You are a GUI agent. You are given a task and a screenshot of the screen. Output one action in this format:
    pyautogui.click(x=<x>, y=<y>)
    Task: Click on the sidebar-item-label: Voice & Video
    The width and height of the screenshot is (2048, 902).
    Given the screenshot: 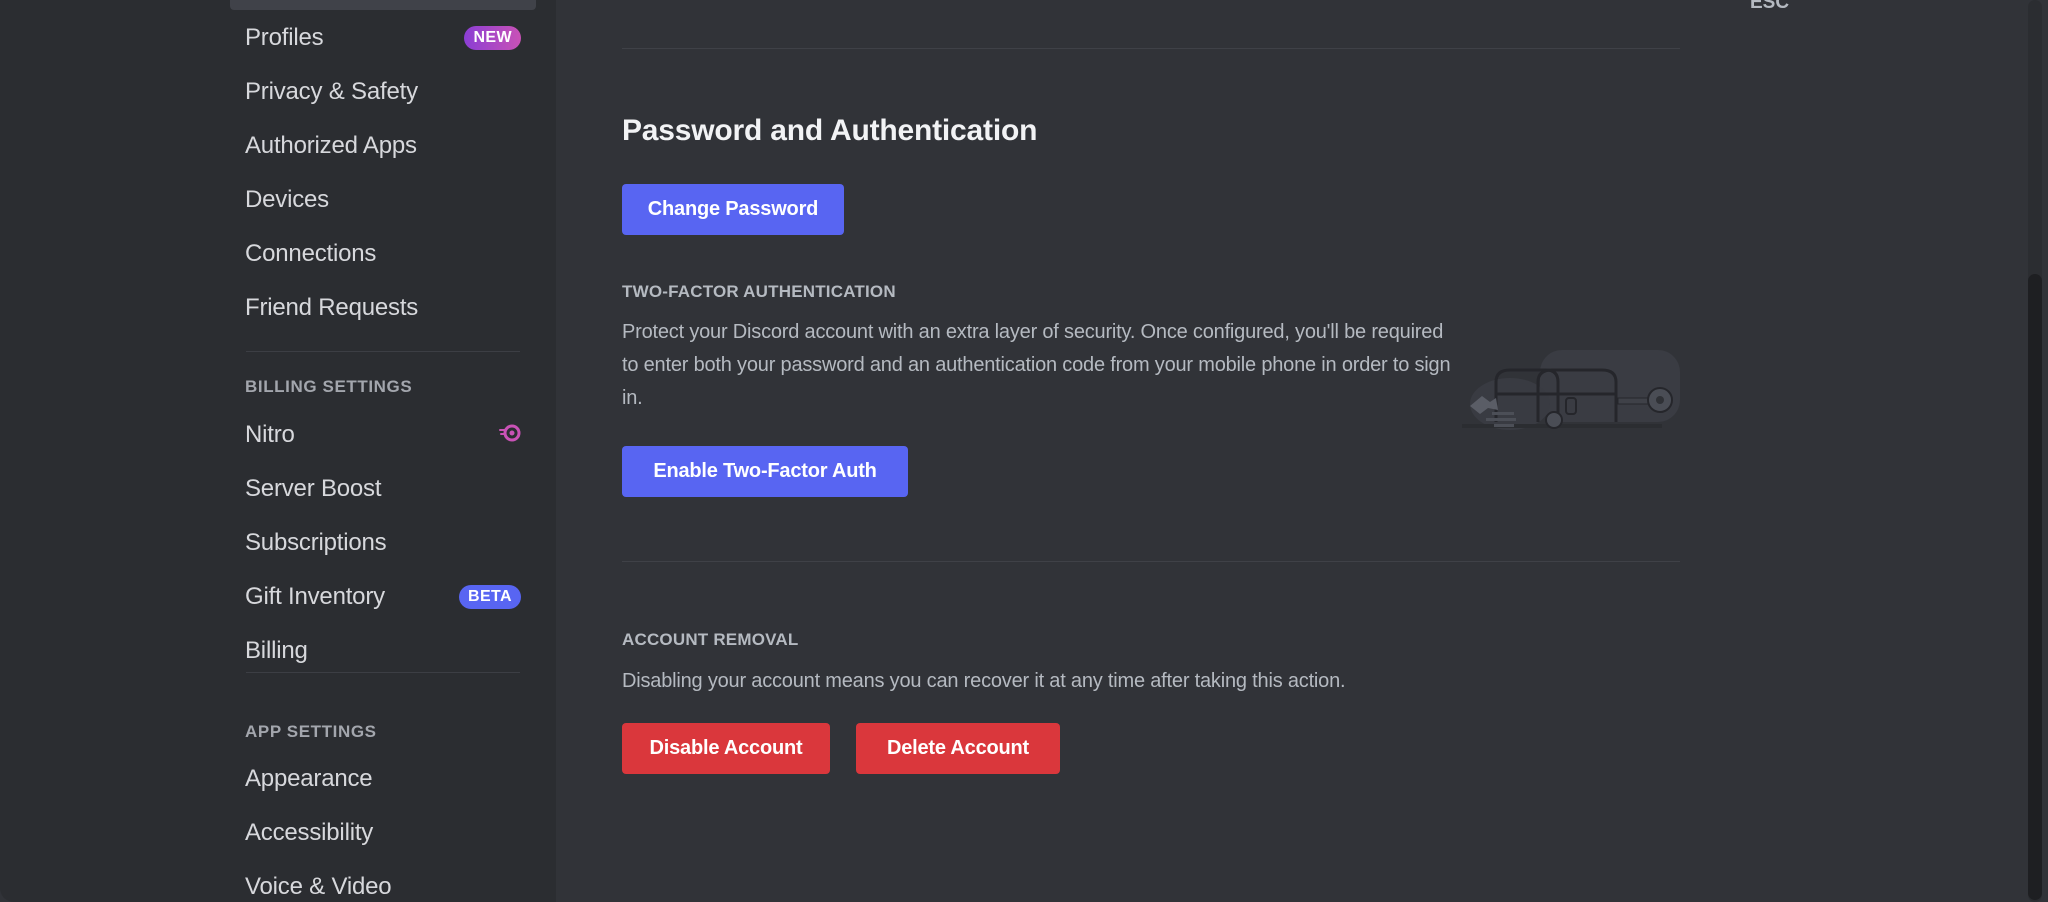 What is the action you would take?
    pyautogui.click(x=318, y=886)
    